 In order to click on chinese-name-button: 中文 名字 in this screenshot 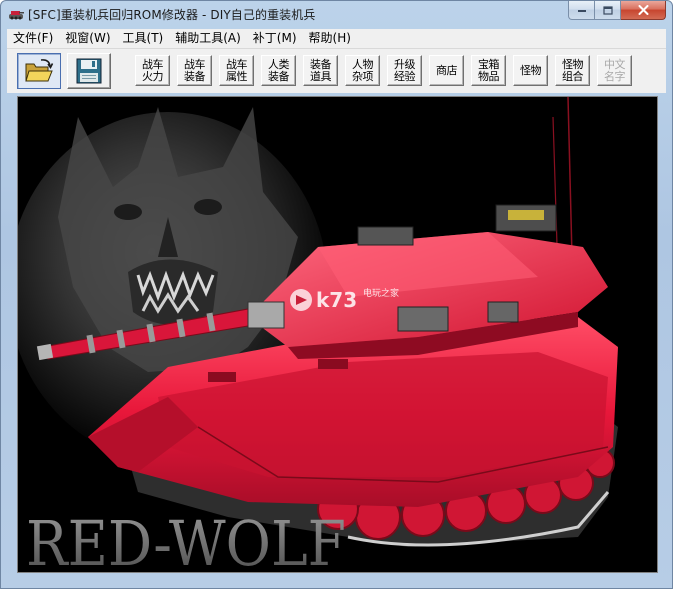, I will do `click(614, 70)`.